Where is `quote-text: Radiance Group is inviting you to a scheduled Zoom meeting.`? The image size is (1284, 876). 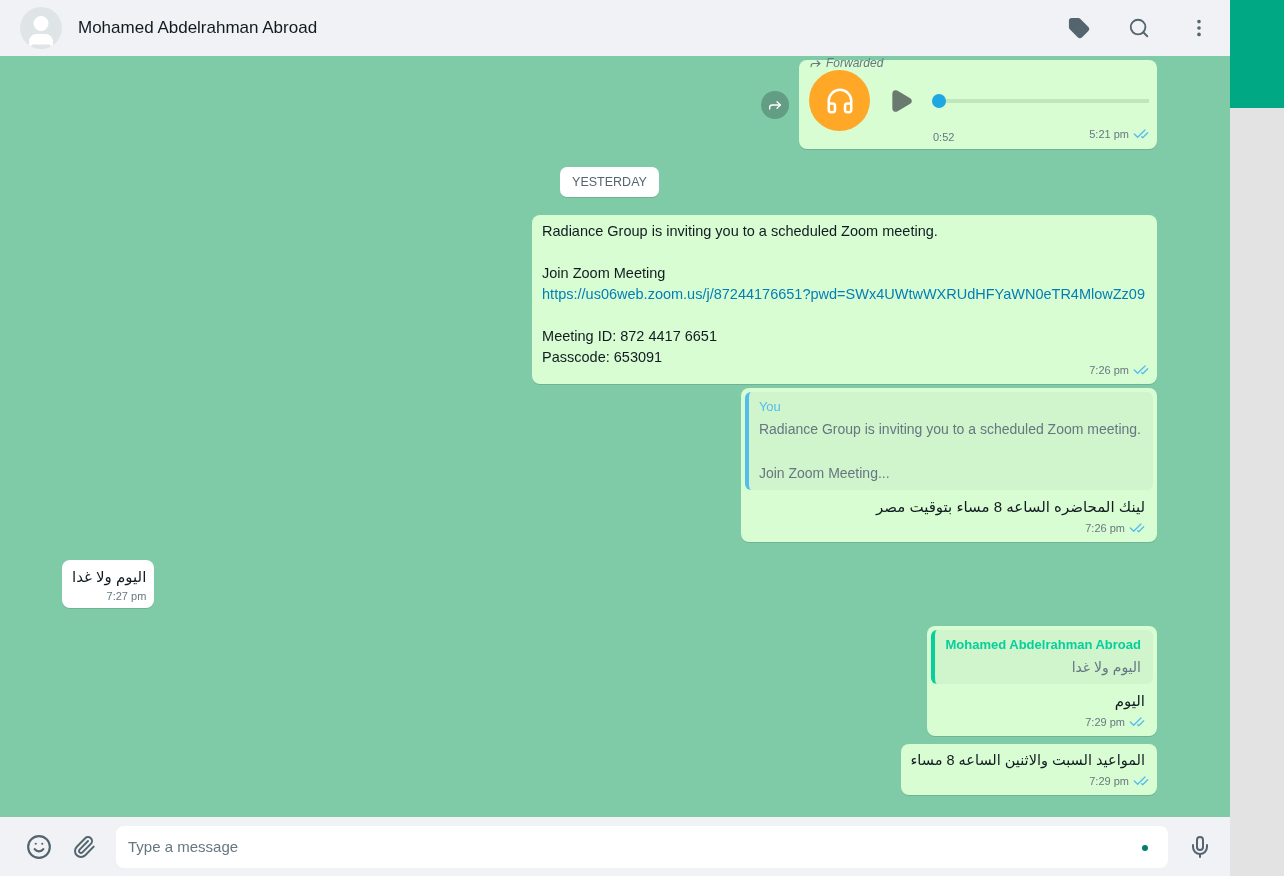 quote-text: Radiance Group is inviting you to a scheduled Zoom meeting. is located at coordinates (949, 429).